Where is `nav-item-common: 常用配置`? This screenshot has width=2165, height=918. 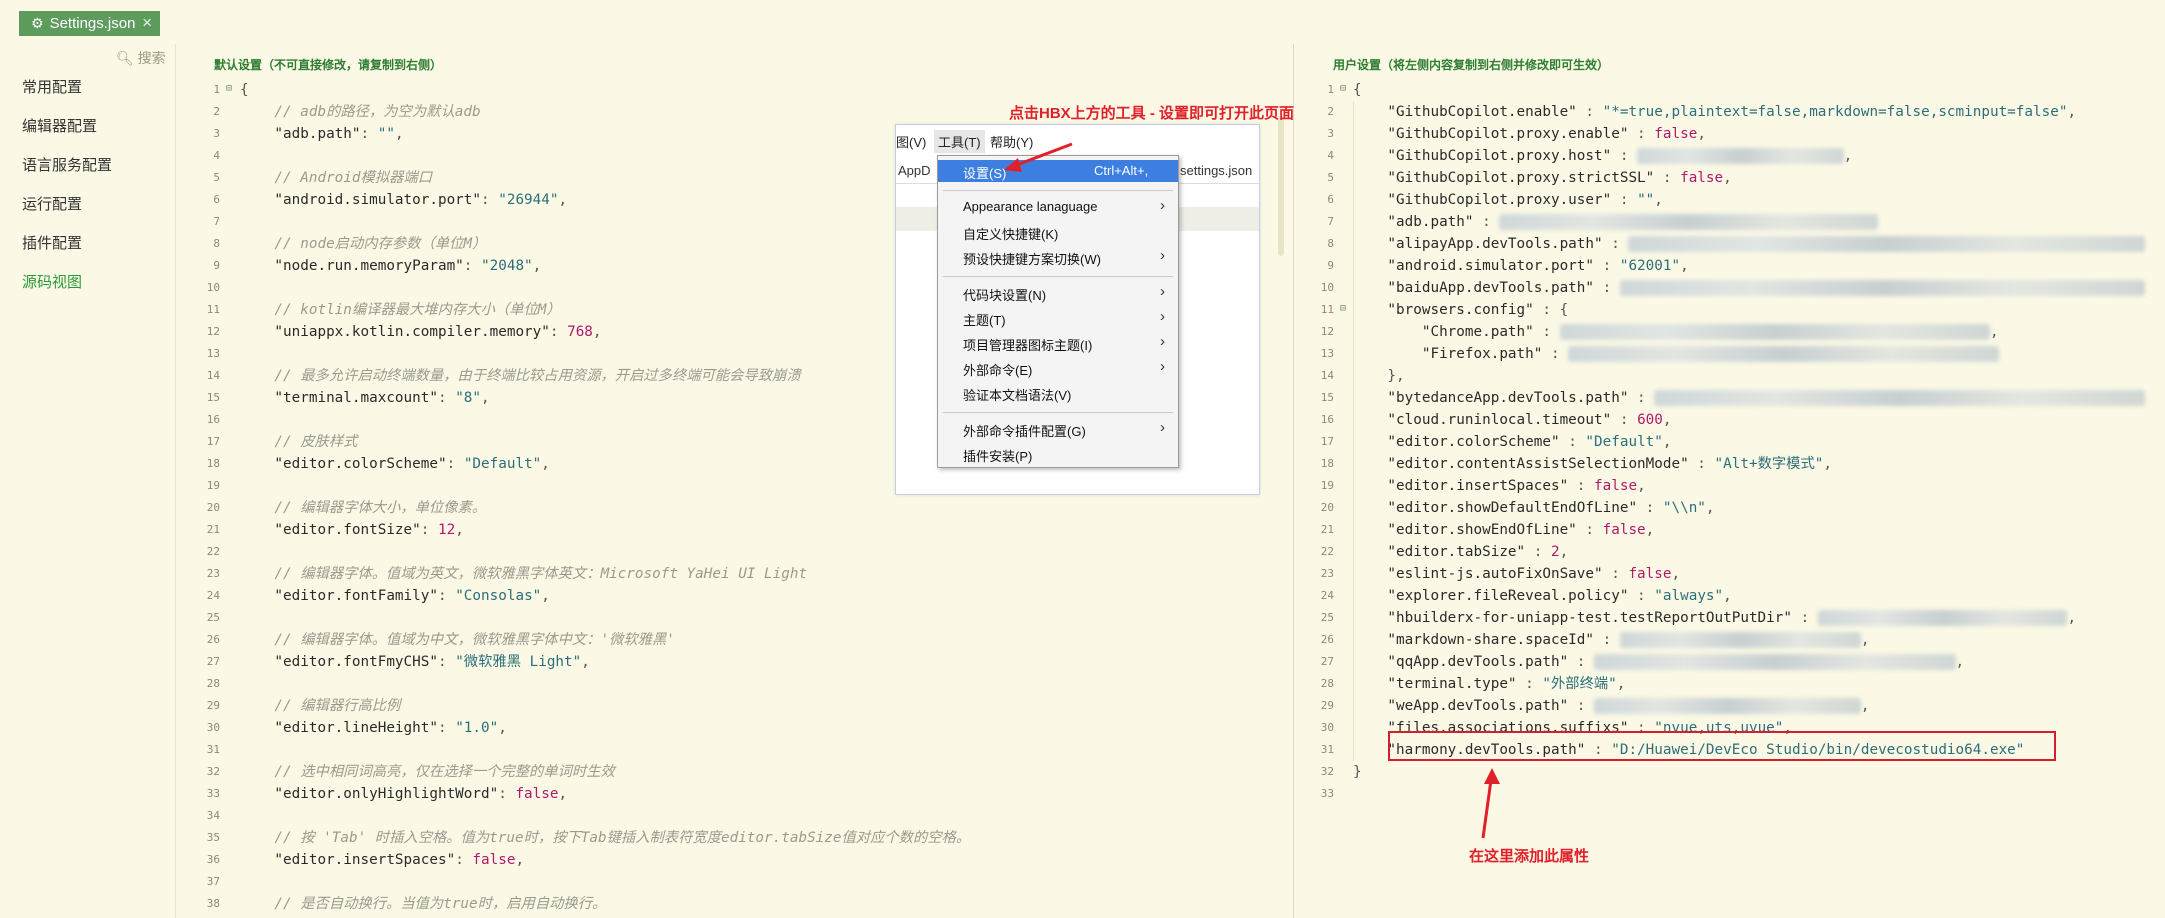
nav-item-common: 常用配置 is located at coordinates (52, 86).